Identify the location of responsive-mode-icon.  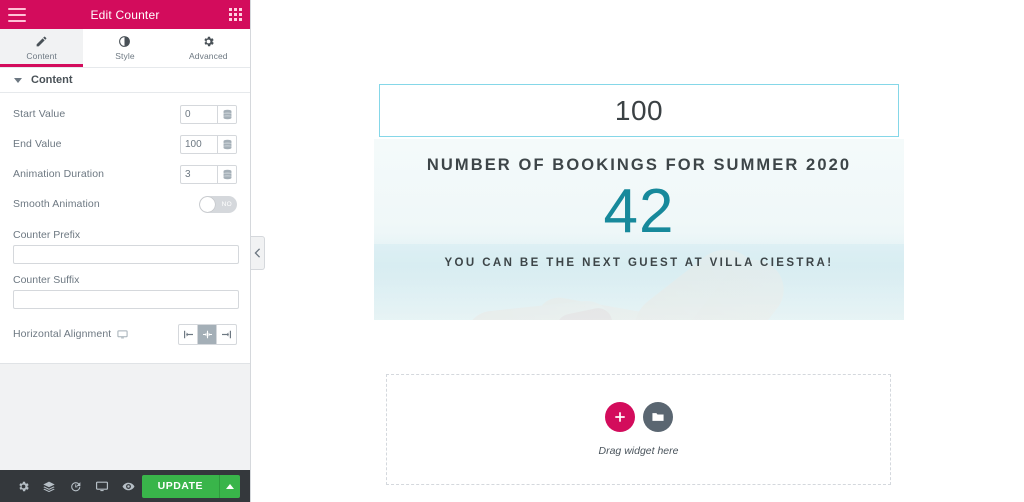
(102, 486).